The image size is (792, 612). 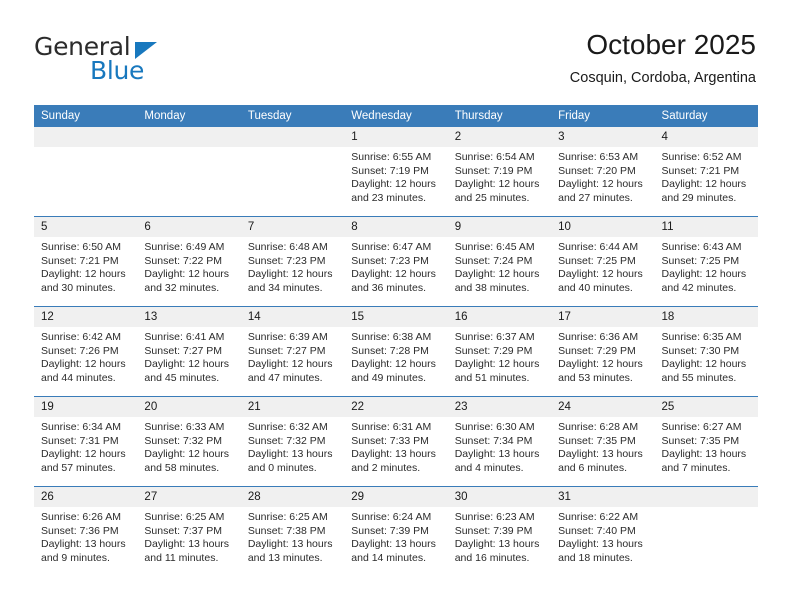 I want to click on sunrise-text: Sunrise: 6:55 AM, so click(x=391, y=157).